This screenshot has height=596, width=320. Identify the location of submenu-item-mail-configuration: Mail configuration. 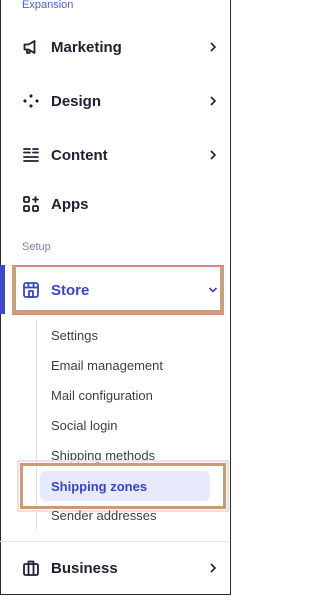
(102, 396).